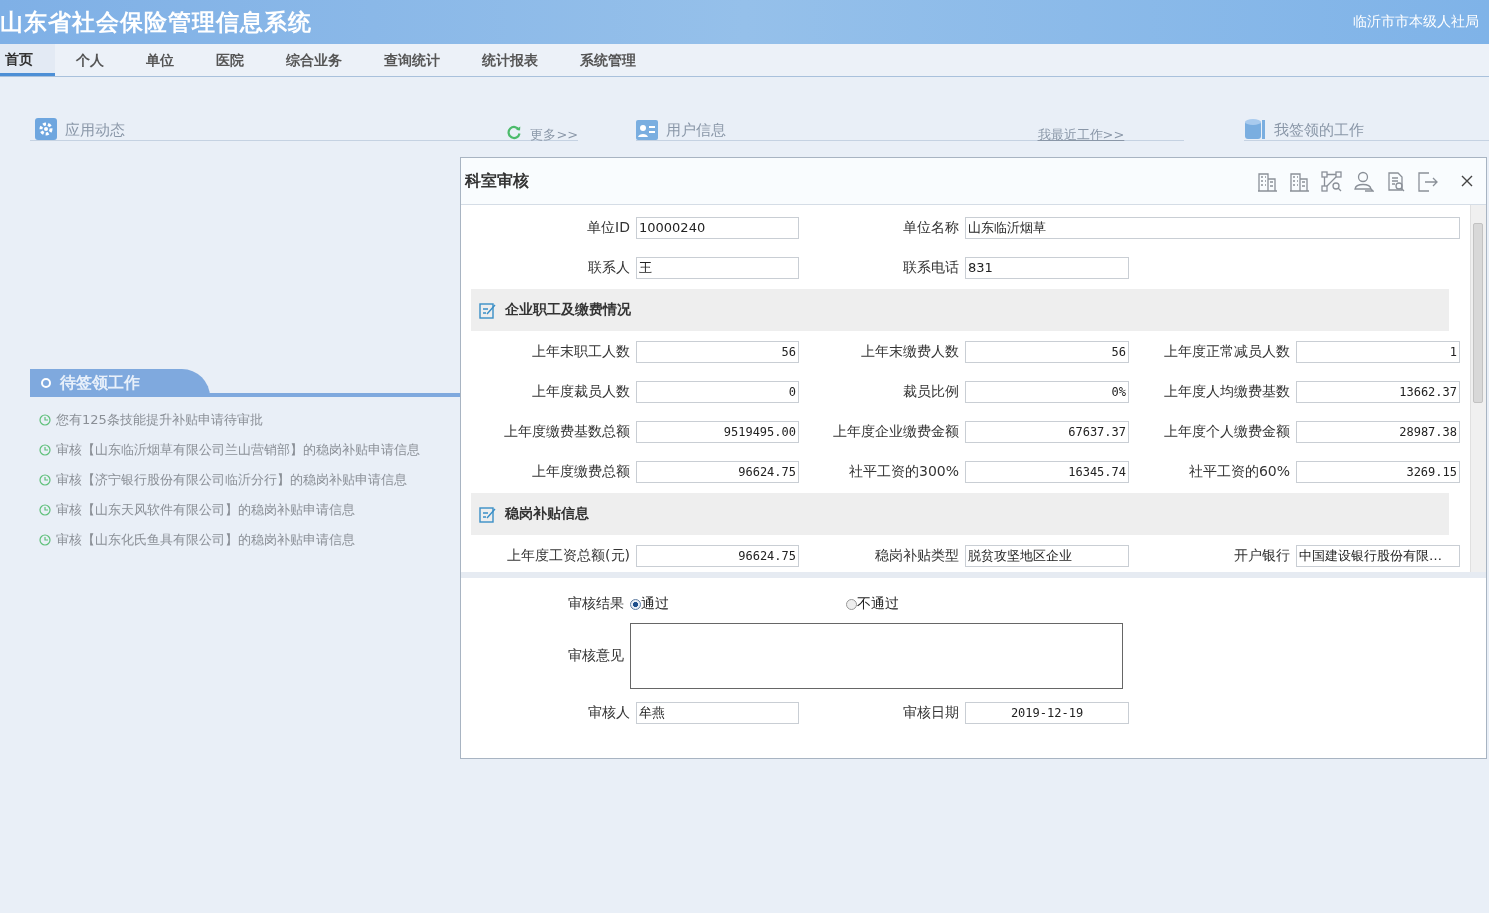 The height and width of the screenshot is (913, 1489). Describe the element at coordinates (696, 130) in the screenshot. I see `panel-title: 用户信息` at that location.